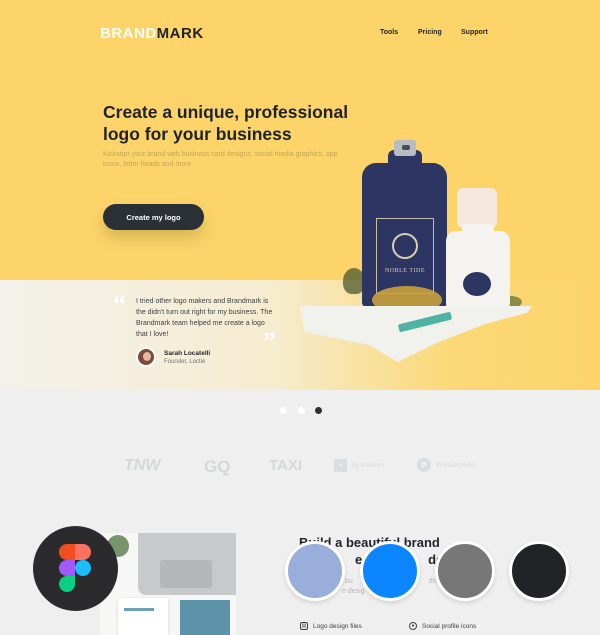 Image resolution: width=600 pixels, height=635 pixels. Describe the element at coordinates (119, 304) in the screenshot. I see `open-quote-icon: “` at that location.